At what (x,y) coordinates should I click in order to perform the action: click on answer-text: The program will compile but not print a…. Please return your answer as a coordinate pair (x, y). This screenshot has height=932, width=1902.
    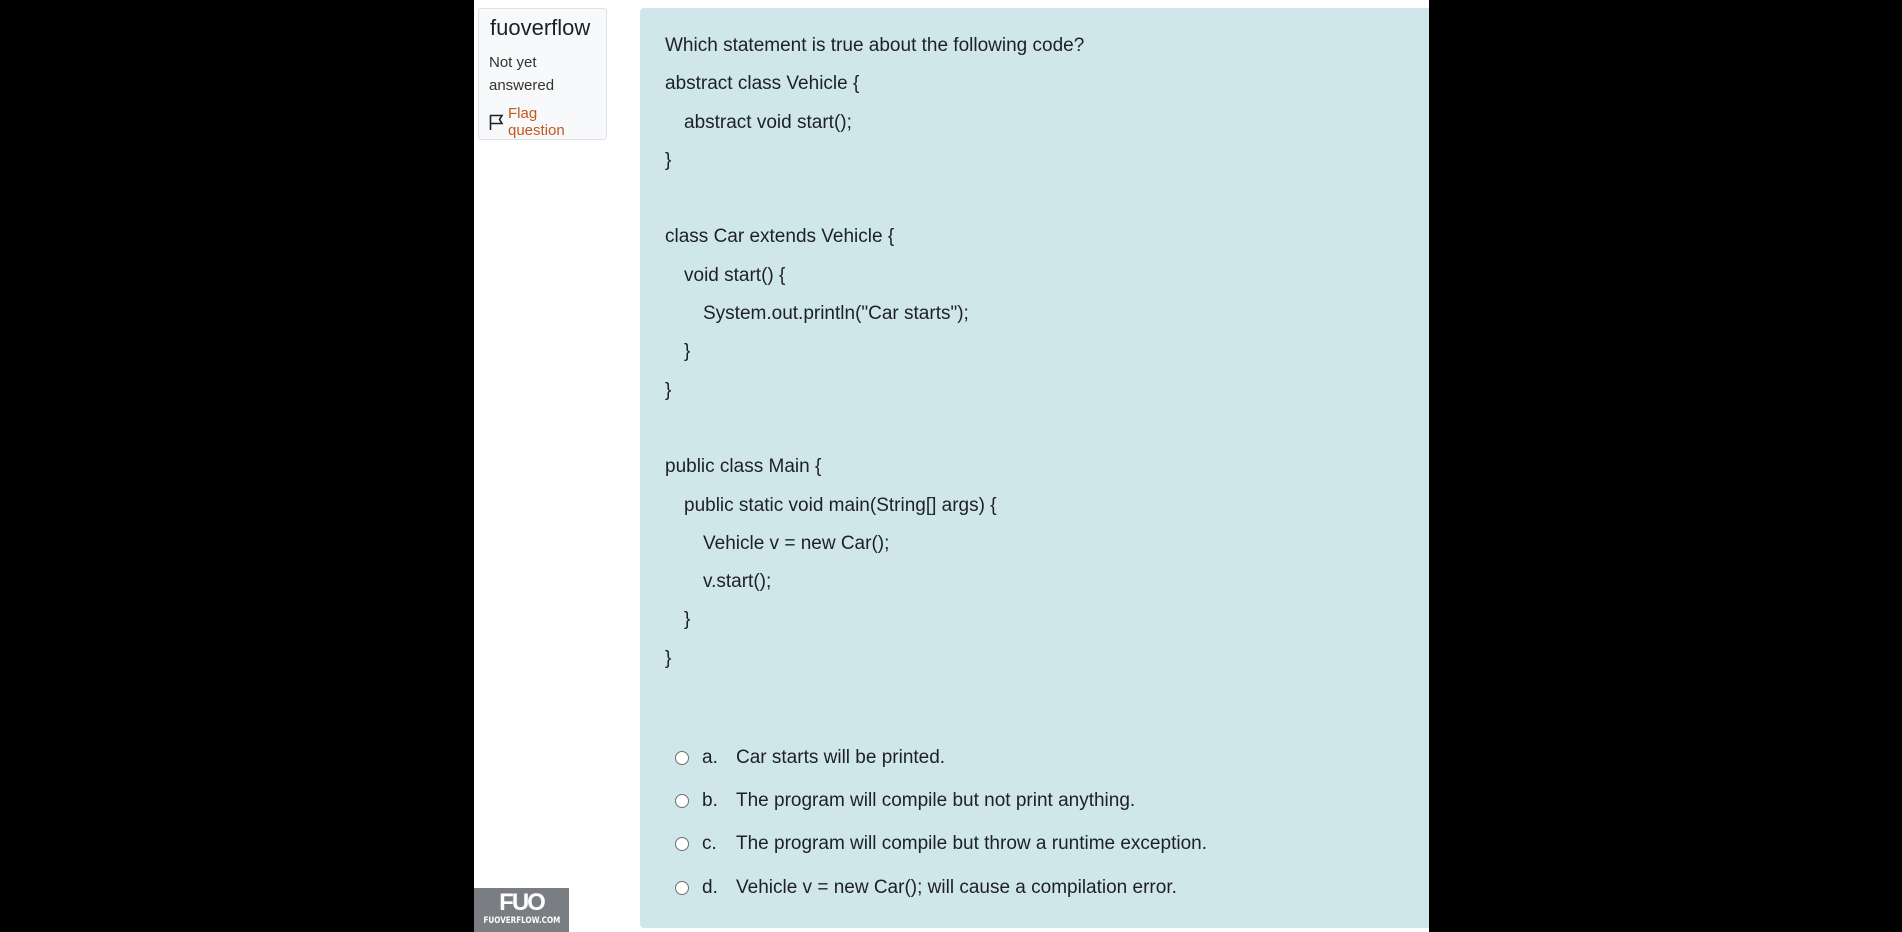
    Looking at the image, I should click on (936, 800).